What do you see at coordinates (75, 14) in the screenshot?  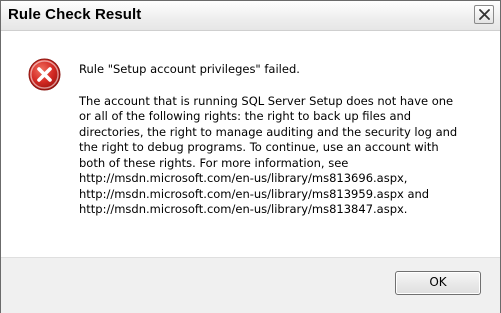 I see `dialog-title: Rule Check Result` at bounding box center [75, 14].